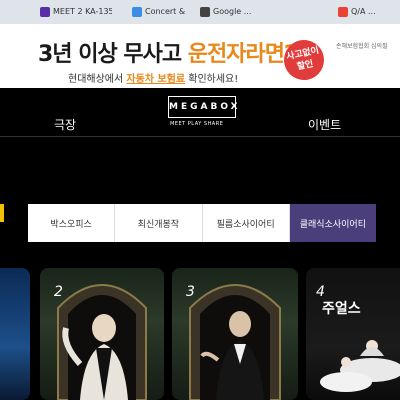 The image size is (400, 400). I want to click on poster-title: 주얼스, so click(341, 309).